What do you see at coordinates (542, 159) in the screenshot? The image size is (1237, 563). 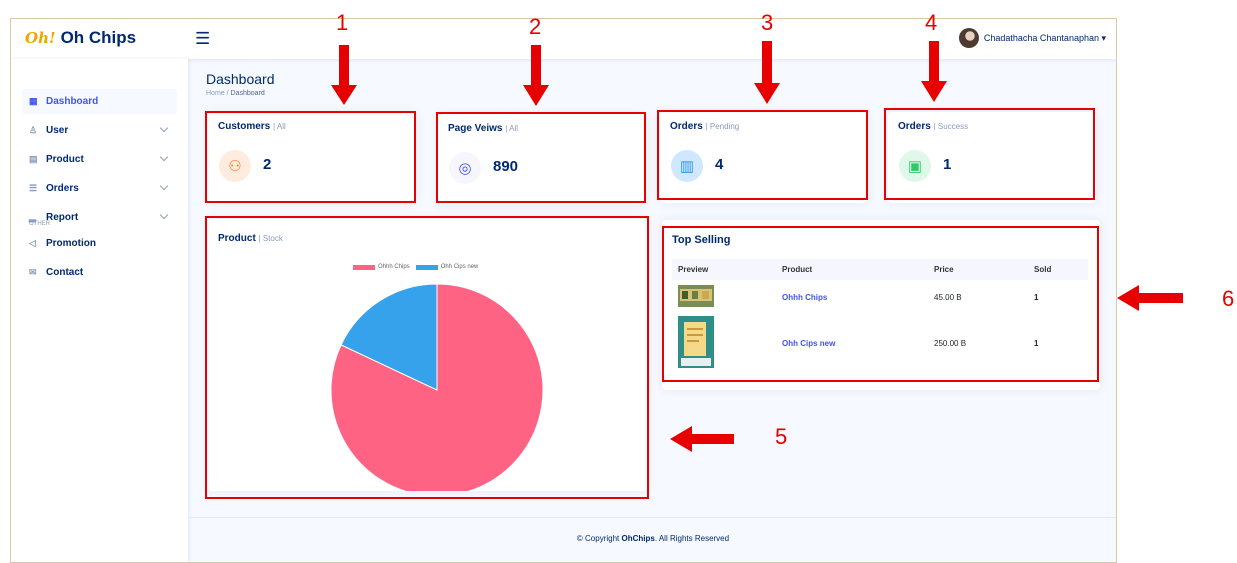 I see `page-views-card: Page Veiws | All ◎ 890` at bounding box center [542, 159].